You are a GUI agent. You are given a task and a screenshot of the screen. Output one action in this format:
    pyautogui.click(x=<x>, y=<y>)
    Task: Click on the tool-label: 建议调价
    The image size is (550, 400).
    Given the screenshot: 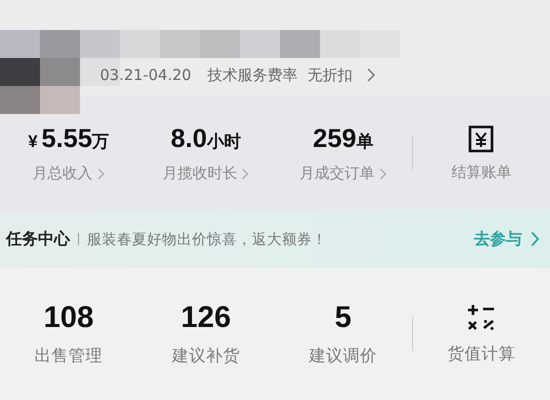 What is the action you would take?
    pyautogui.click(x=343, y=356)
    